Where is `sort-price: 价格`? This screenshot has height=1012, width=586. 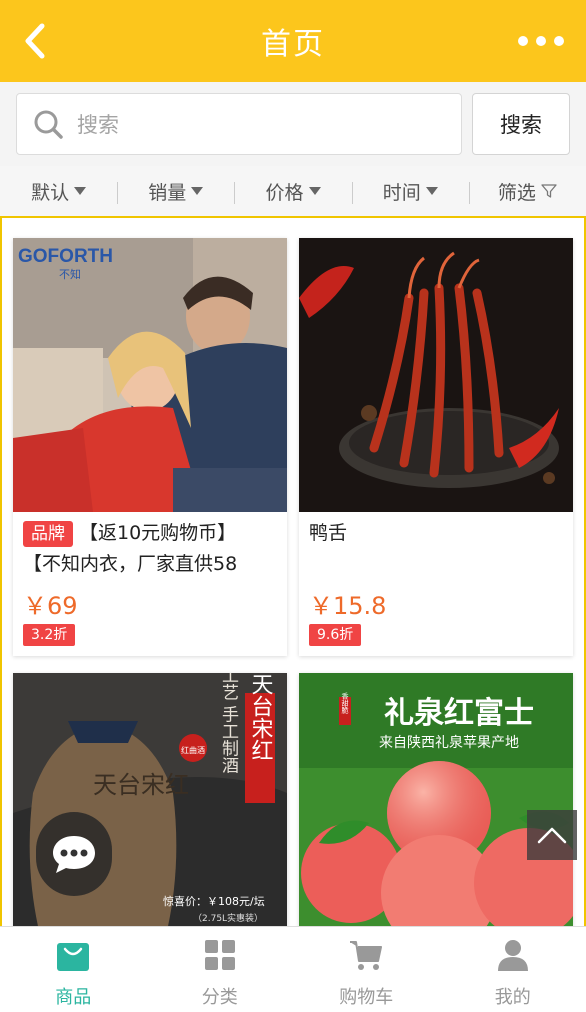 sort-price: 价格 is located at coordinates (292, 191).